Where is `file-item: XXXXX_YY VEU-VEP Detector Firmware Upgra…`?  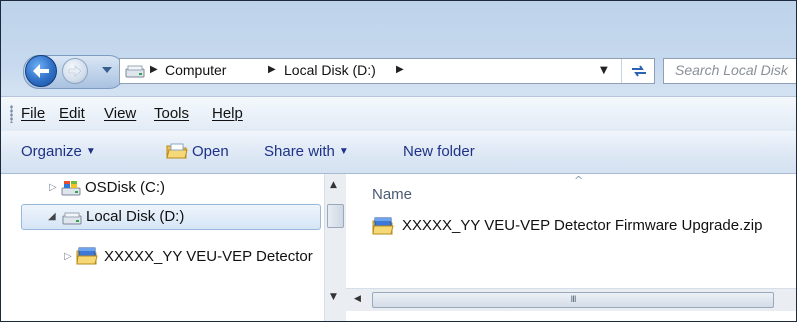 file-item: XXXXX_YY VEU-VEP Detector Firmware Upgra… is located at coordinates (582, 227).